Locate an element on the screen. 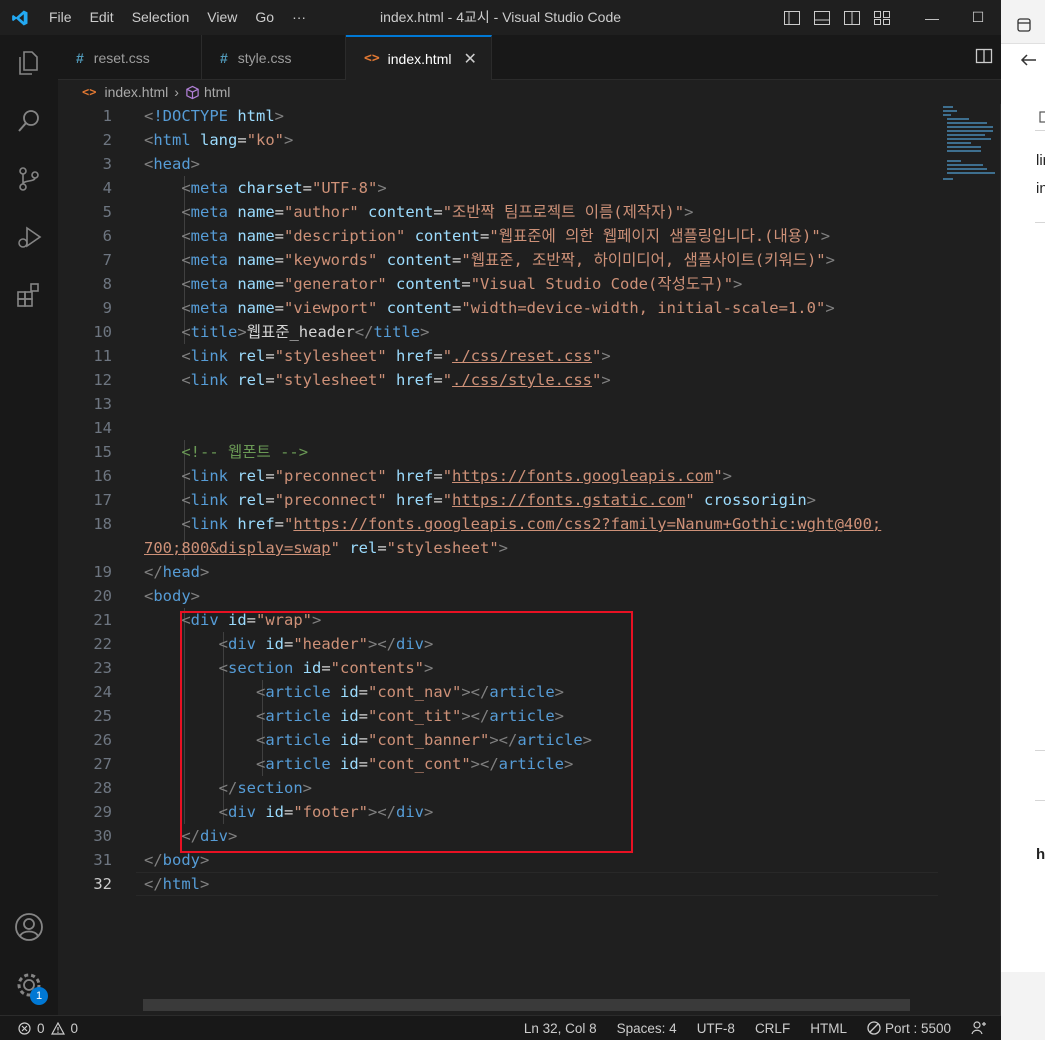 The height and width of the screenshot is (1040, 1045). code-line: 19 </head> is located at coordinates (498, 572).